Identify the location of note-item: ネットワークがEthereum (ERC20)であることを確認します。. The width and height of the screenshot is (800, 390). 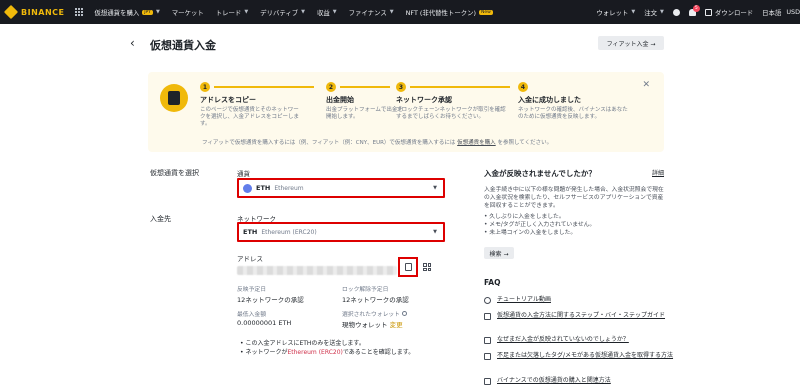
(327, 352).